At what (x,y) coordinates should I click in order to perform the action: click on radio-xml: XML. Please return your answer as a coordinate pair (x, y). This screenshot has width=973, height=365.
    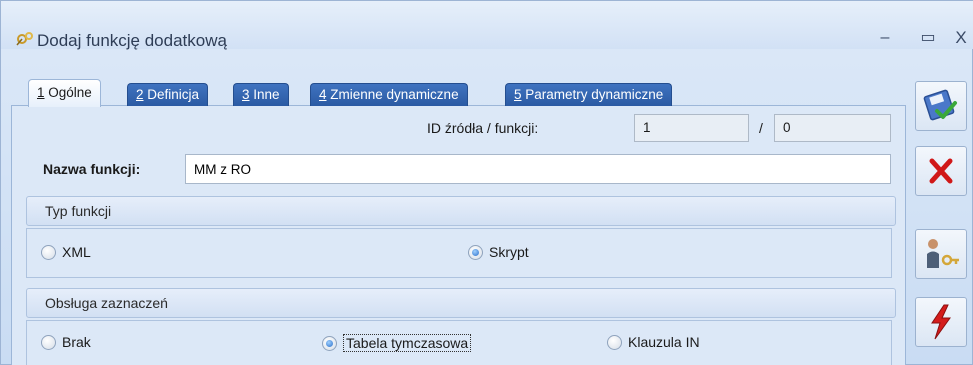
    Looking at the image, I should click on (66, 252).